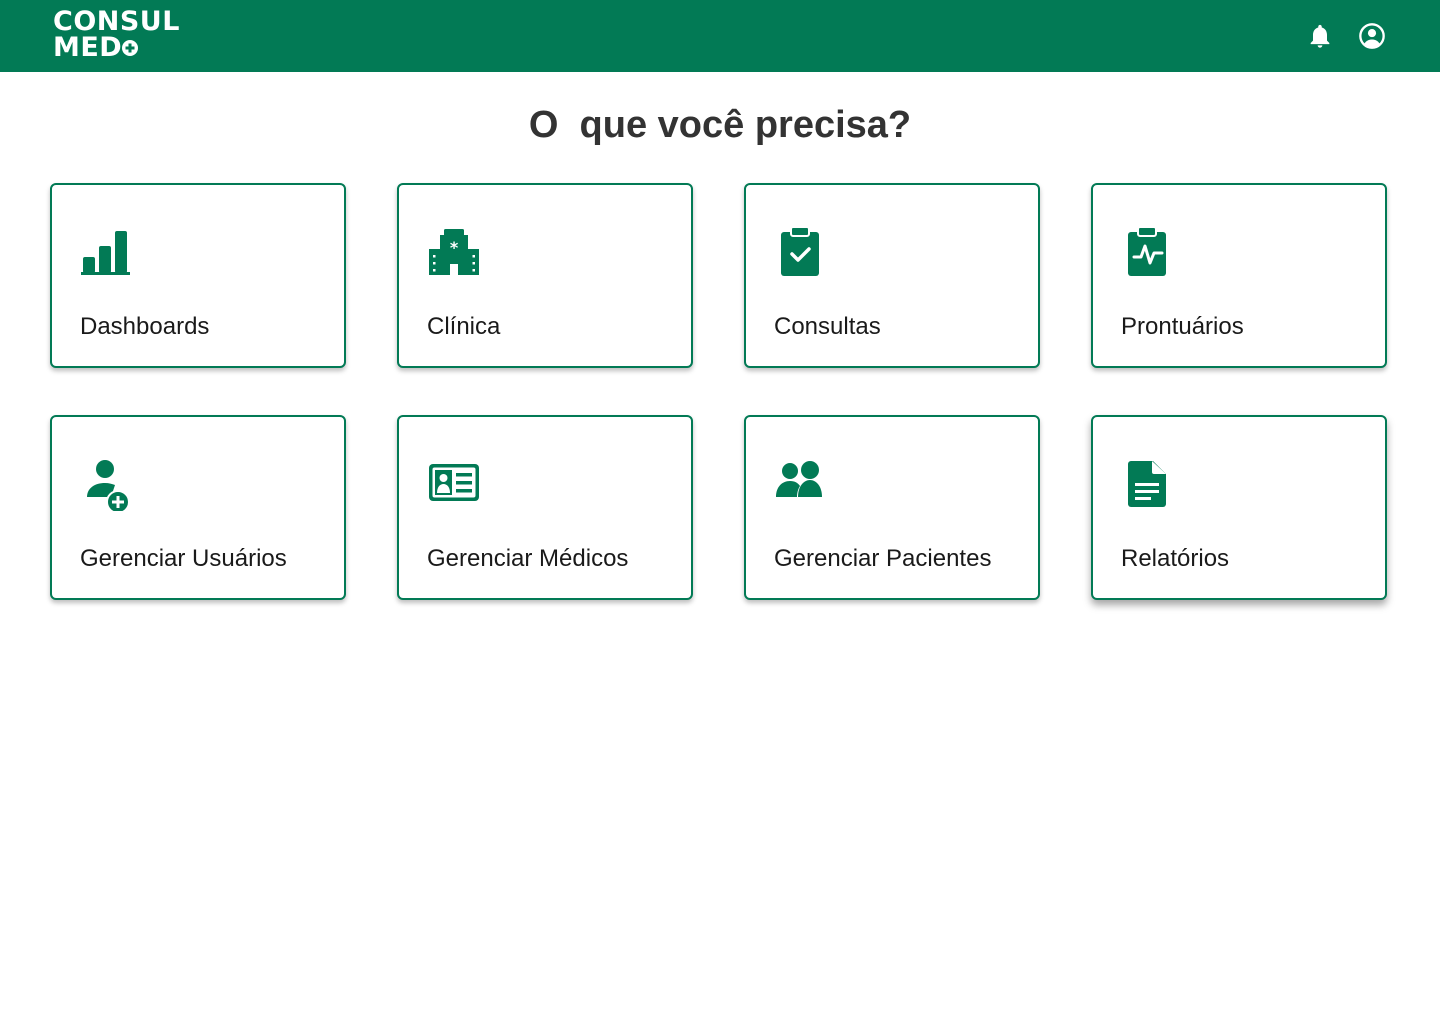  Describe the element at coordinates (1320, 36) in the screenshot. I see `bell-icon` at that location.